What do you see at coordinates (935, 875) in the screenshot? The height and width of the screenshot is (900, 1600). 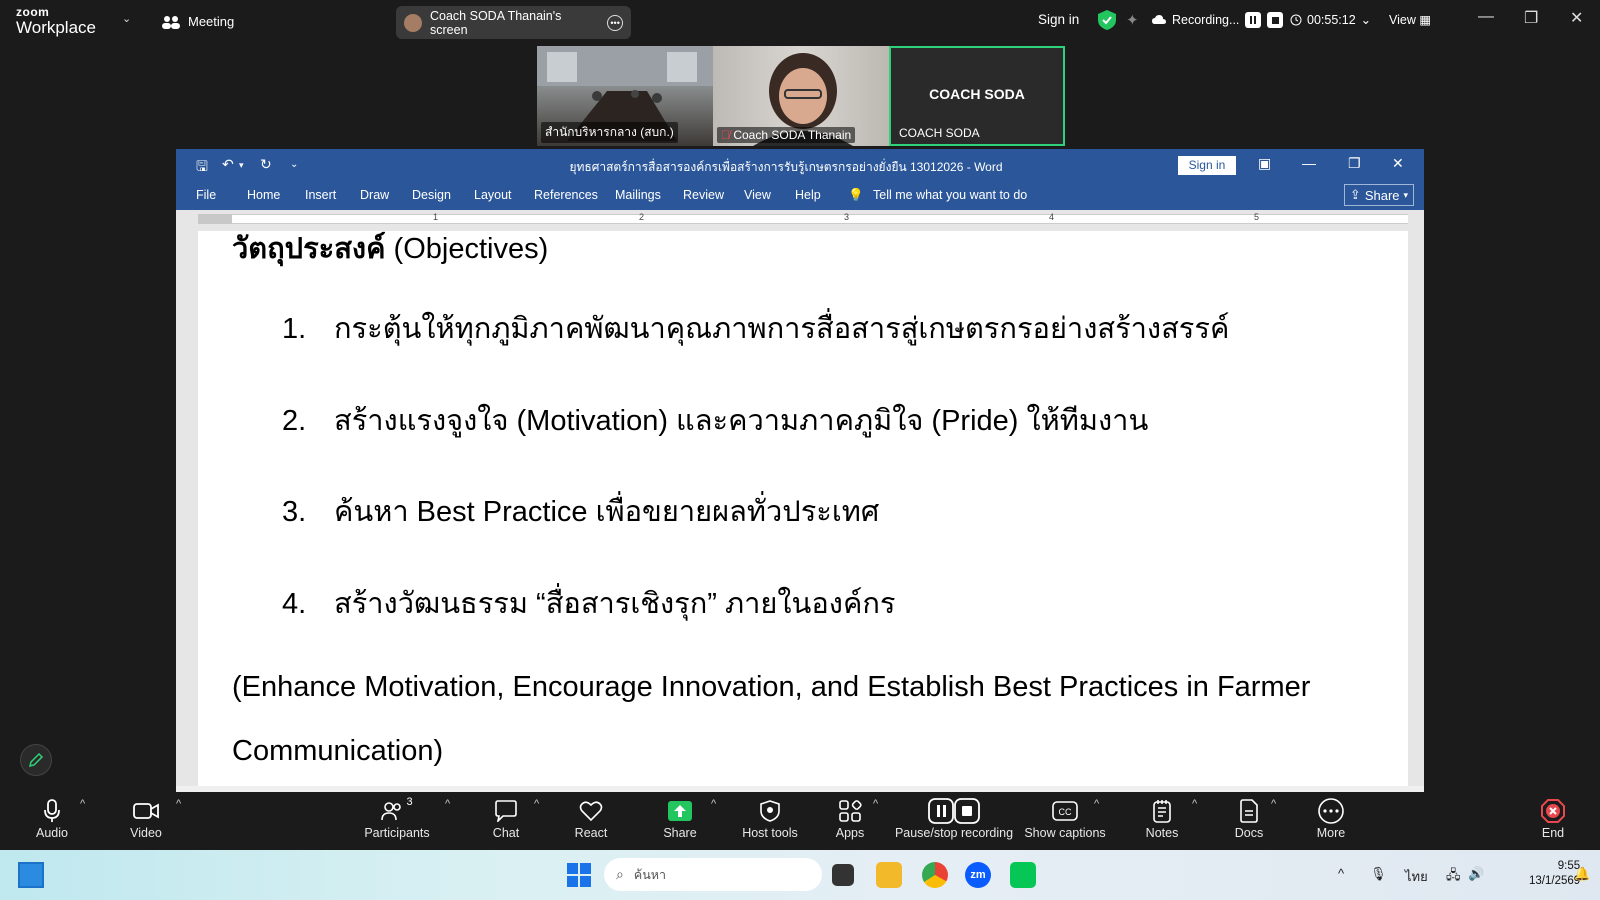 I see `chrome-icon` at bounding box center [935, 875].